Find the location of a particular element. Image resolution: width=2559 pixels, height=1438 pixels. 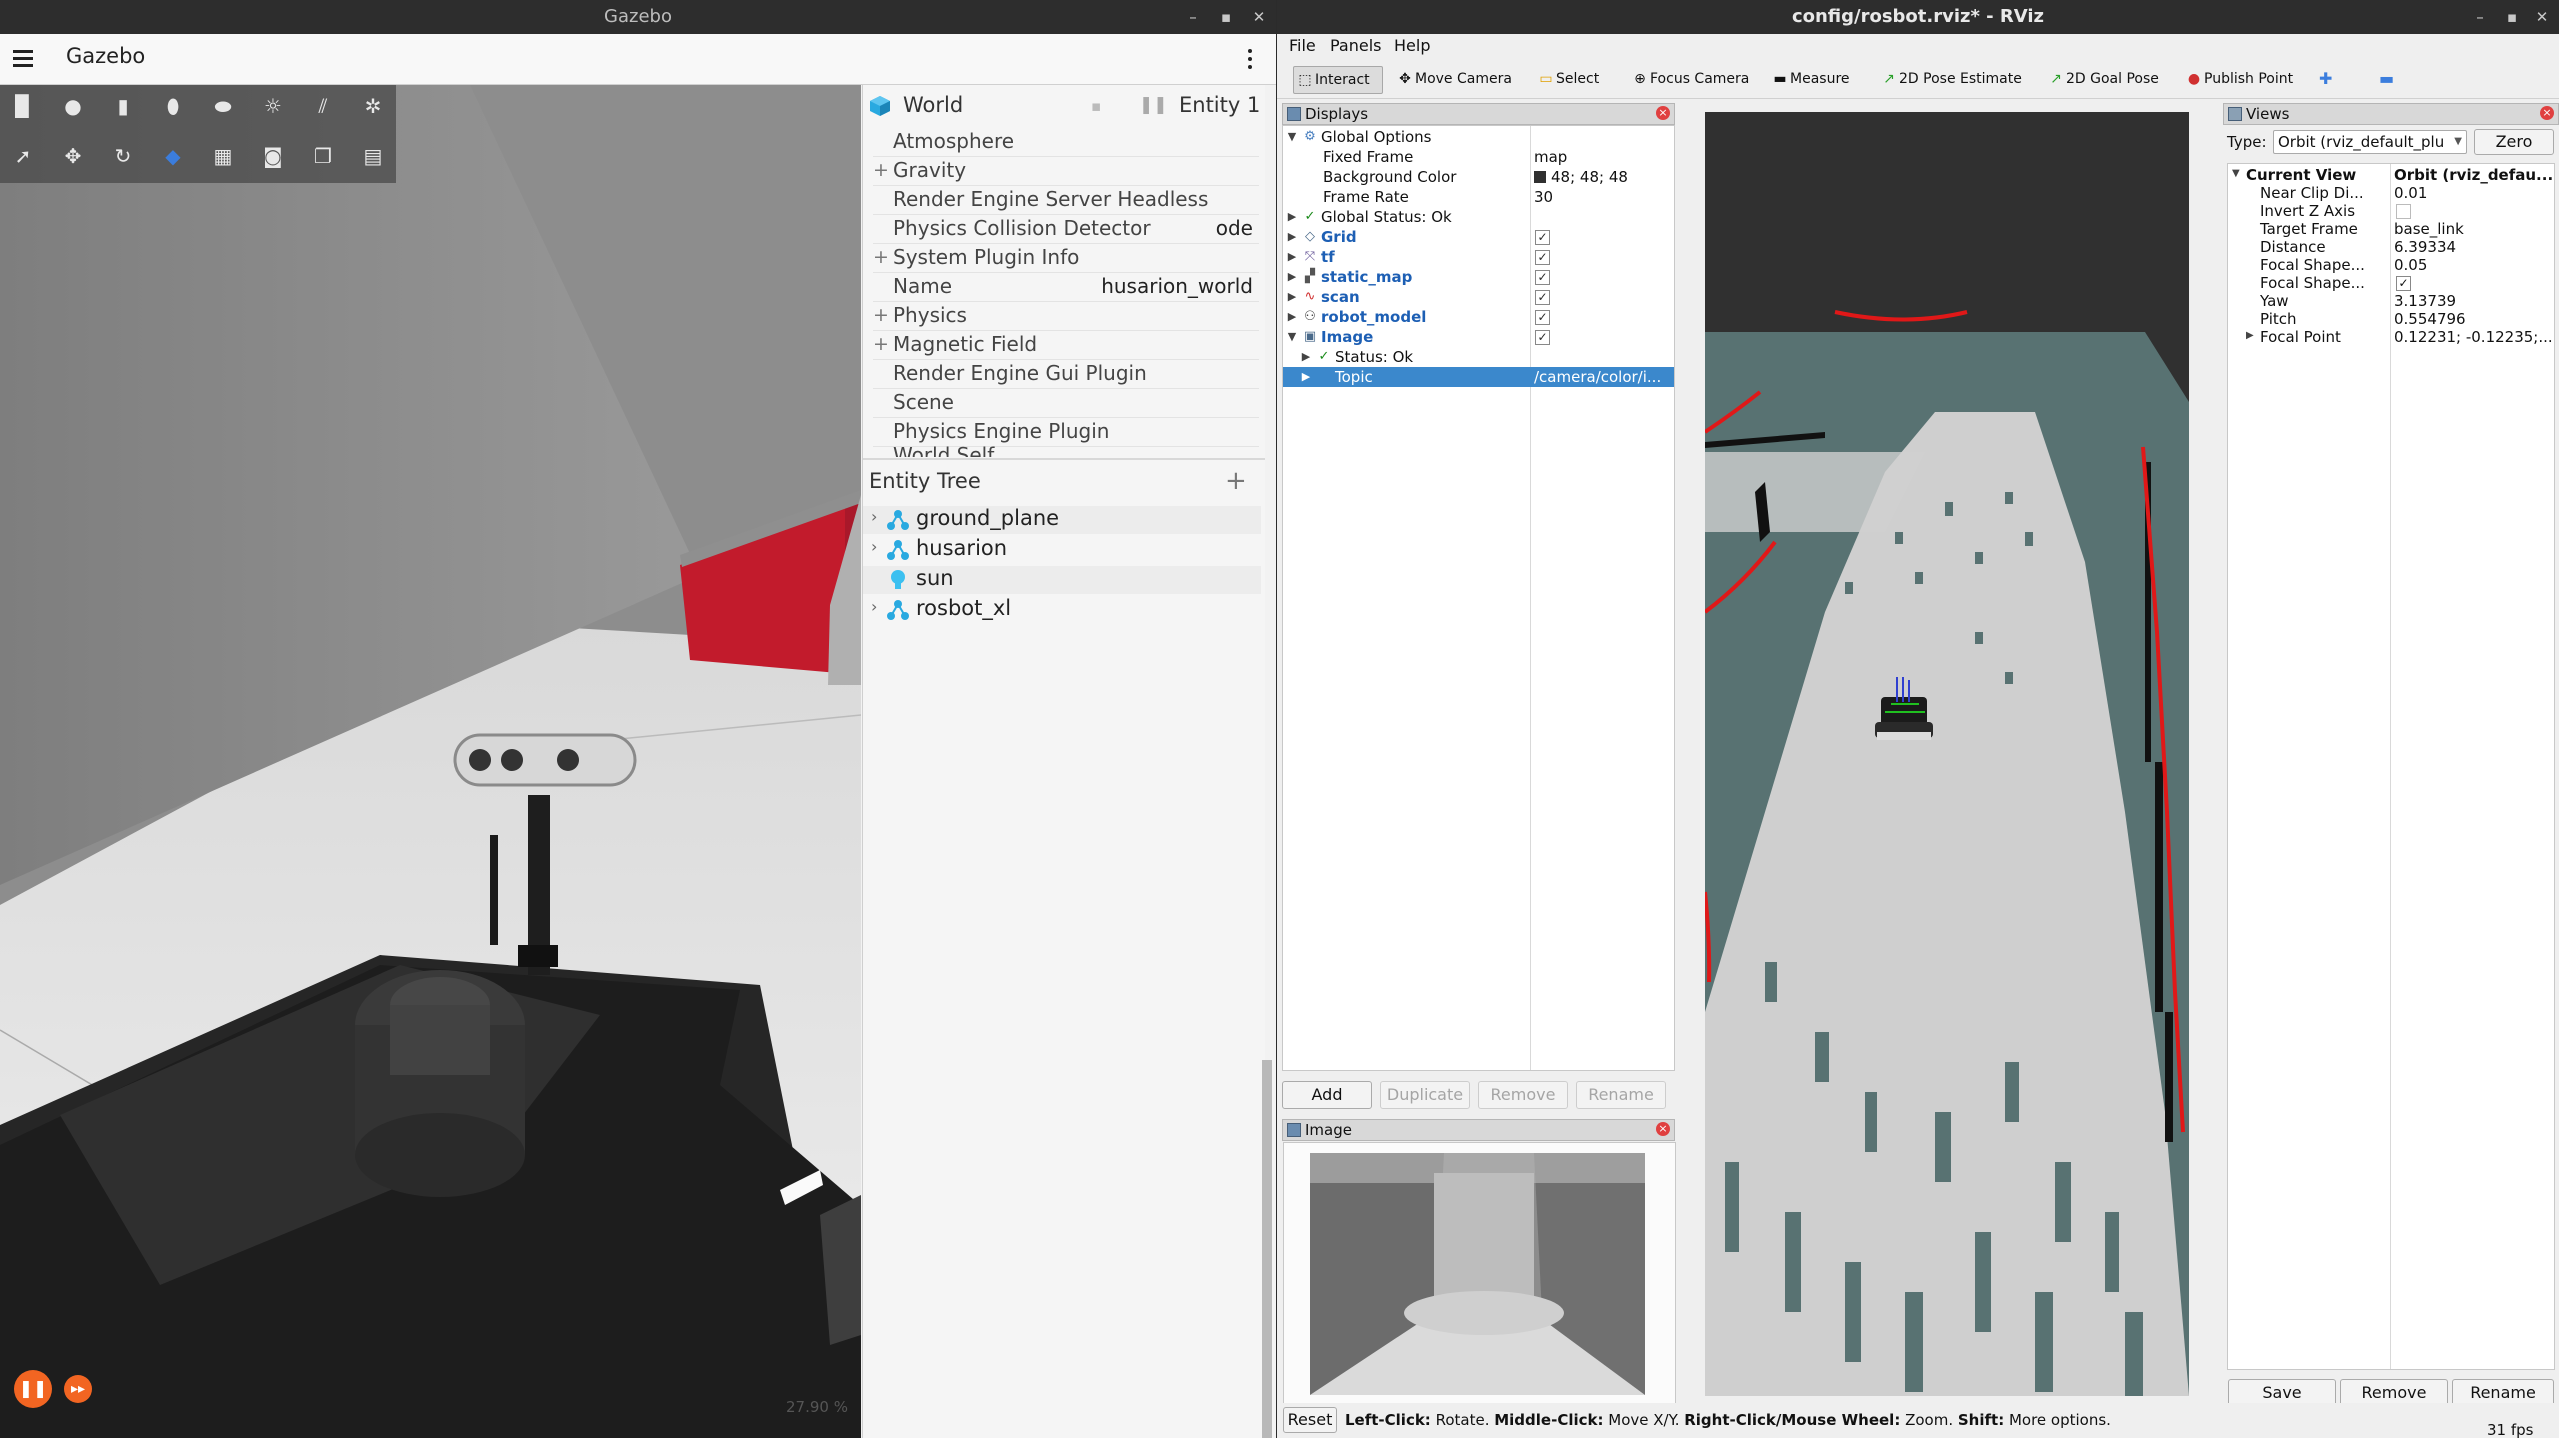

more-options-icon is located at coordinates (1250, 59).